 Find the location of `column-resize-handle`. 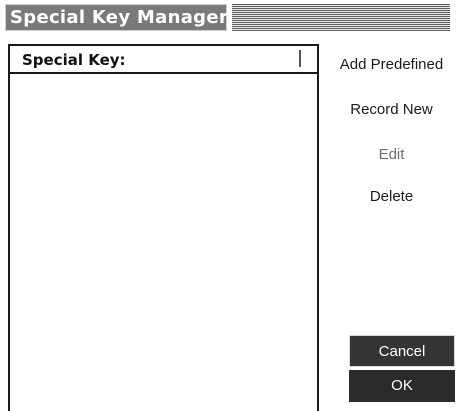

column-resize-handle is located at coordinates (300, 58).